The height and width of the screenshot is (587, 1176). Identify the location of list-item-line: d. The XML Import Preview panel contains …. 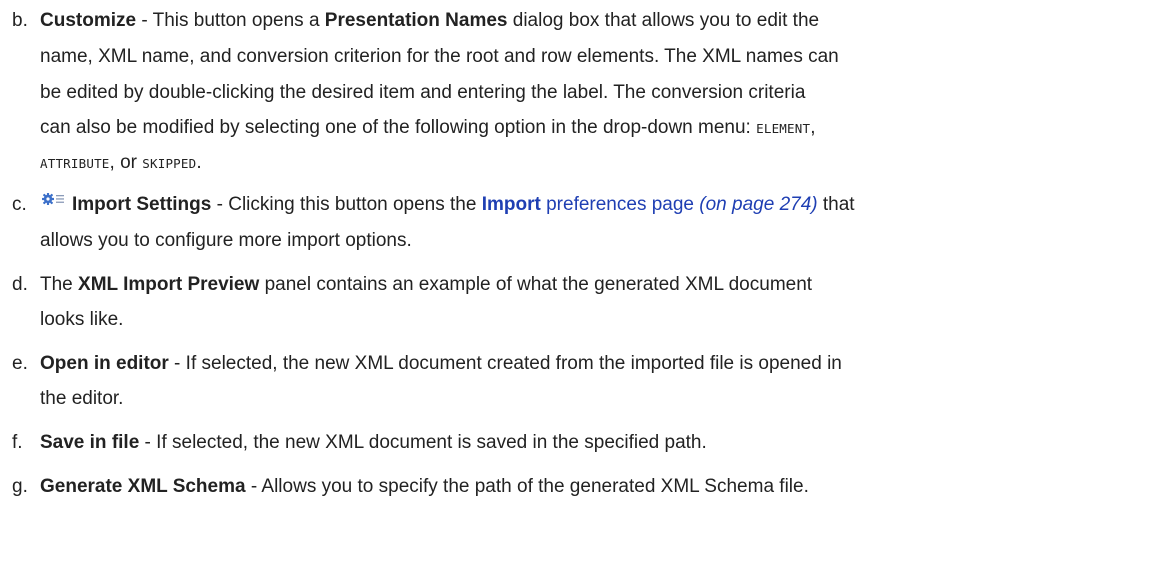
(412, 285).